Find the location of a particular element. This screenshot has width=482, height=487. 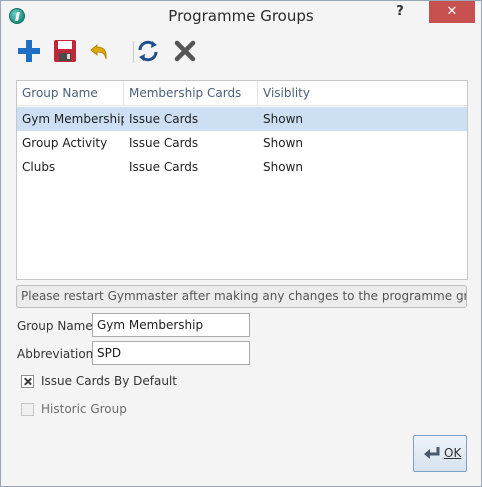

table-row: Gym Membership Issue Cards Shown is located at coordinates (242, 119).